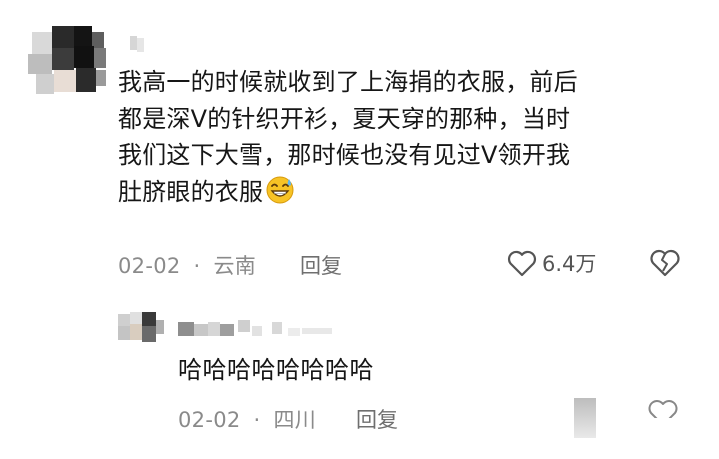 The image size is (719, 459). What do you see at coordinates (140, 44) in the screenshot?
I see `comment-username` at bounding box center [140, 44].